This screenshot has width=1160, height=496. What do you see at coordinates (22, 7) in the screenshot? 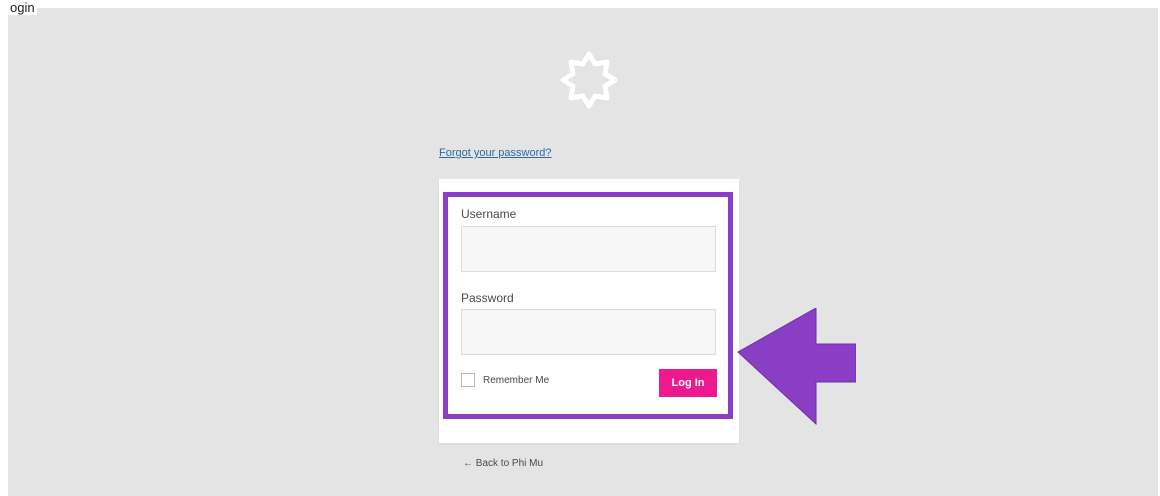
I see `page-caption: ogin` at bounding box center [22, 7].